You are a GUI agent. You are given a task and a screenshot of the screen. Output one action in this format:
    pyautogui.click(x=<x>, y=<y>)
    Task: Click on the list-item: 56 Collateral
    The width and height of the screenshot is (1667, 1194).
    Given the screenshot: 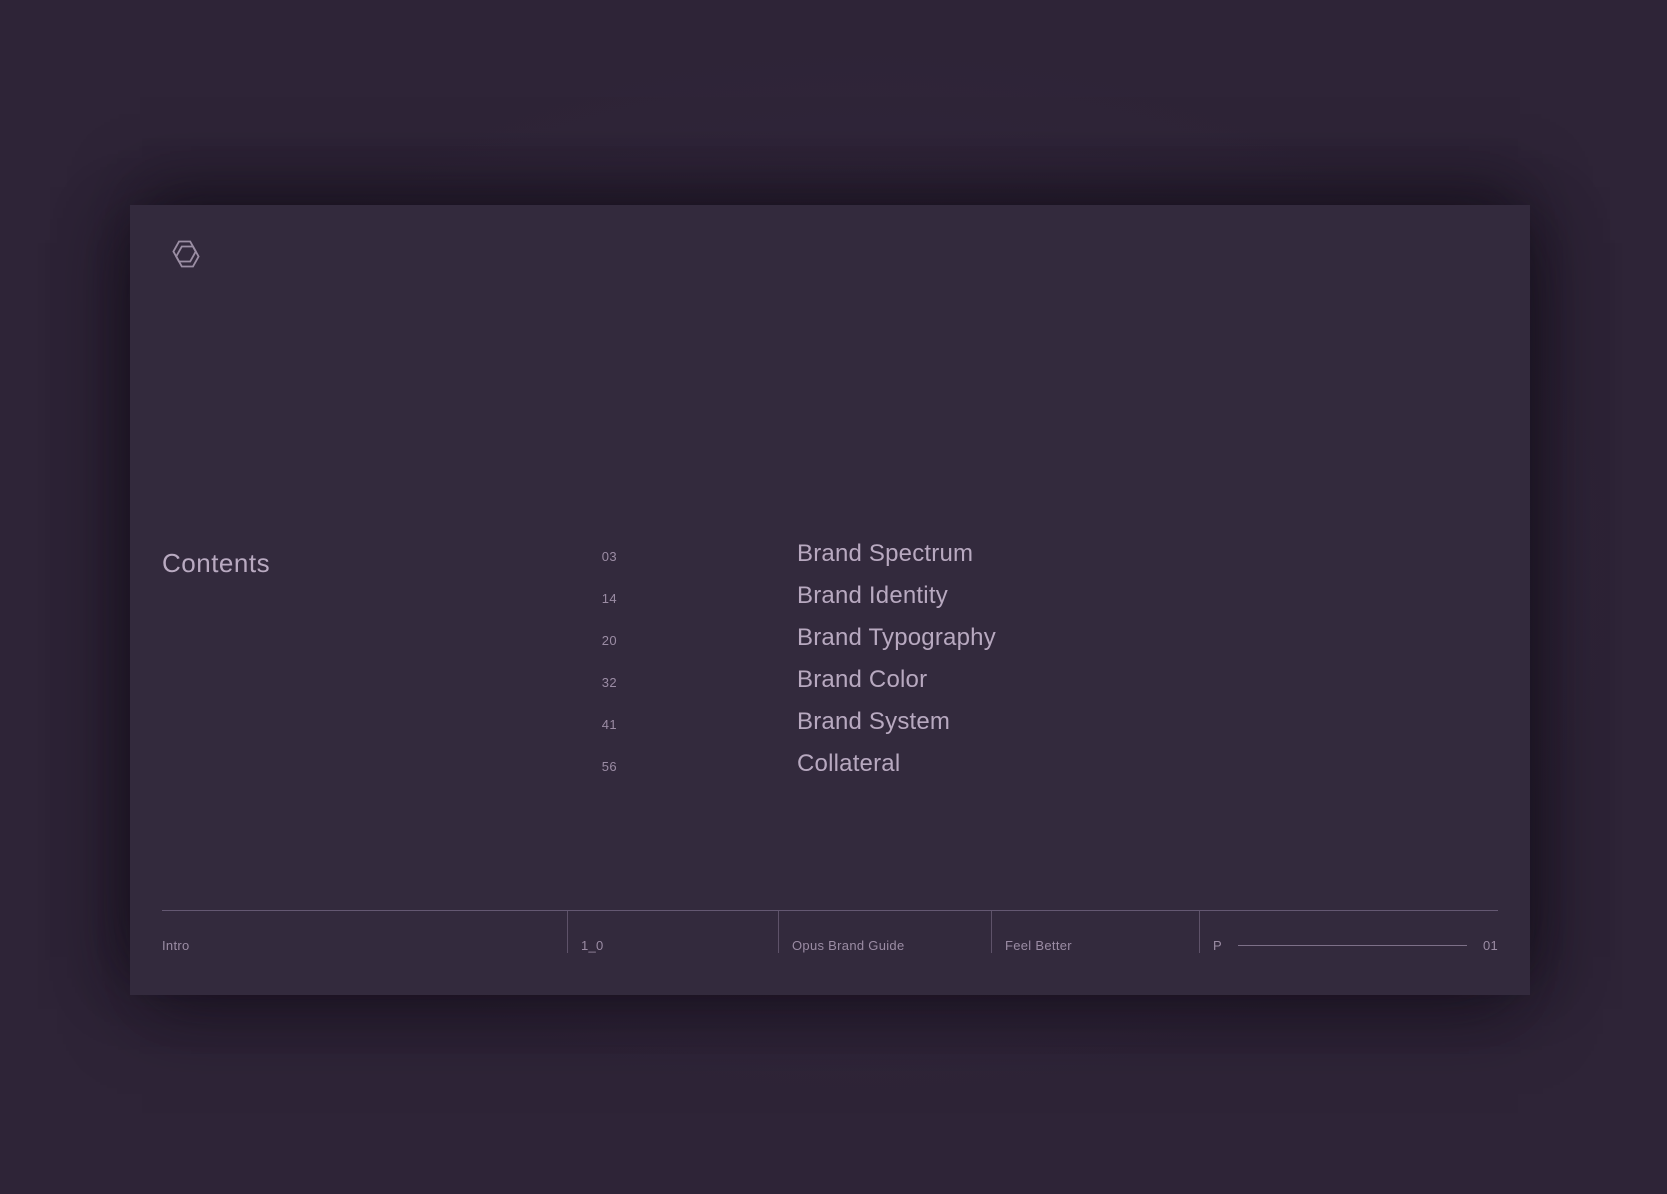 What is the action you would take?
    pyautogui.click(x=1027, y=773)
    